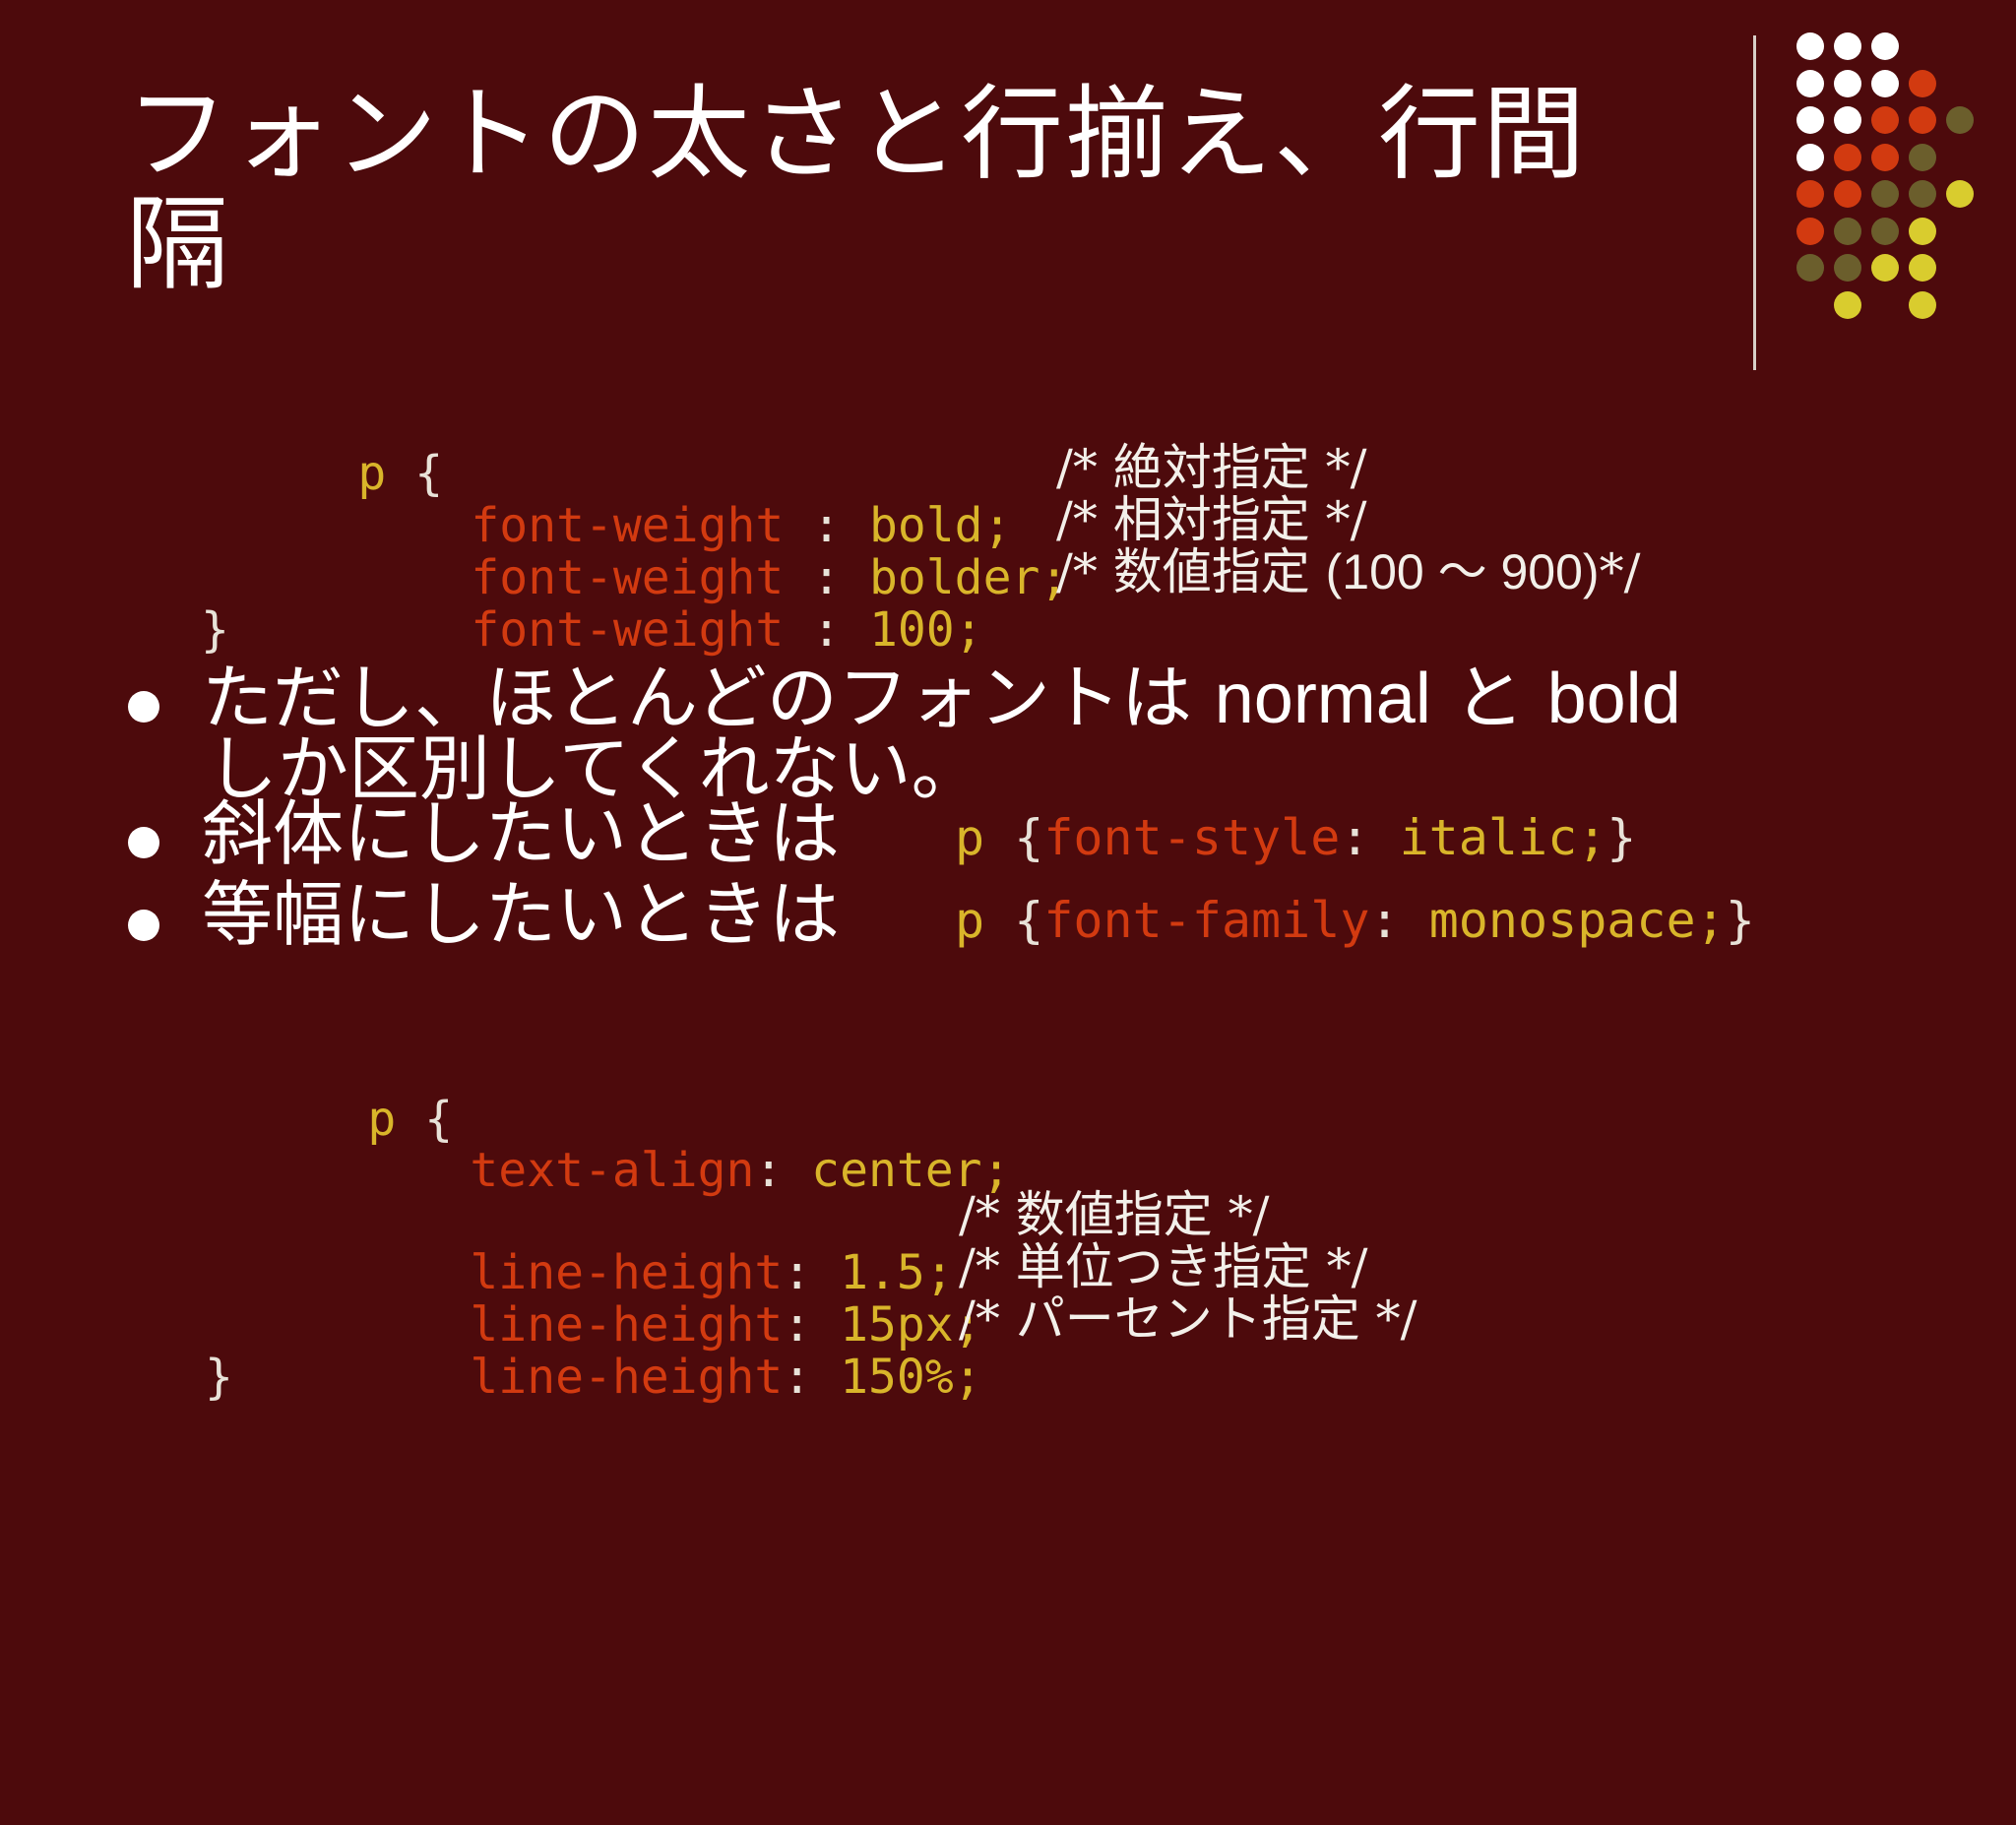 The width and height of the screenshot is (2016, 1825). What do you see at coordinates (628, 630) in the screenshot?
I see `code-property: font-weight` at bounding box center [628, 630].